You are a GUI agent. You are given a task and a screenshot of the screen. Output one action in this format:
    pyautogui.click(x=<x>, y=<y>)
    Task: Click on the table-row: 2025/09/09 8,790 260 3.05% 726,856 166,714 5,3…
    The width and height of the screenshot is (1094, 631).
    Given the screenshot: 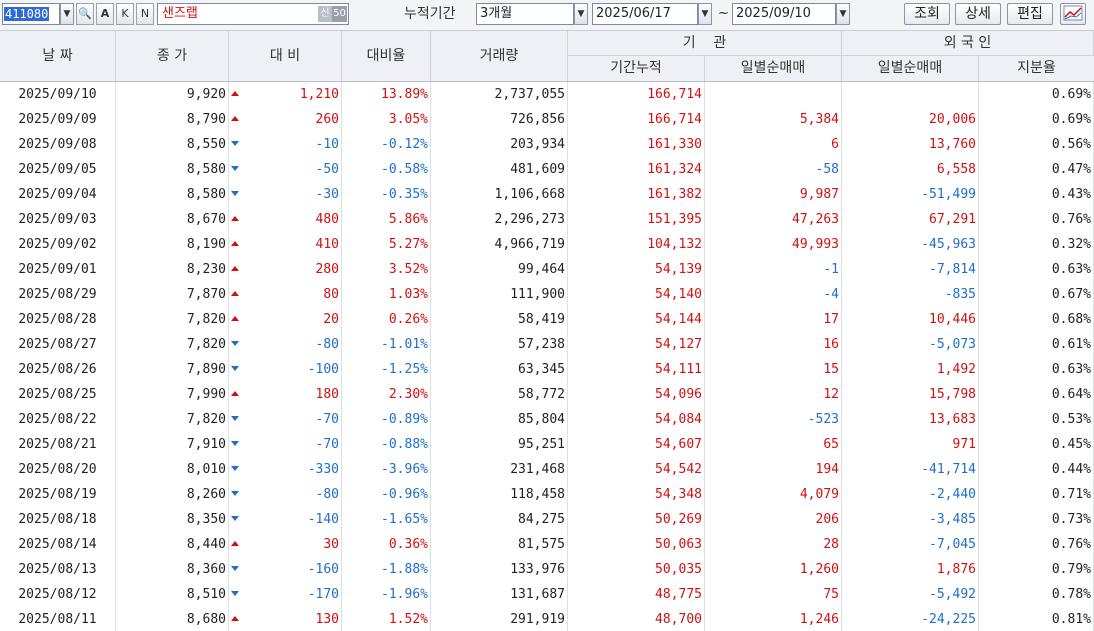 What is the action you would take?
    pyautogui.click(x=547, y=119)
    